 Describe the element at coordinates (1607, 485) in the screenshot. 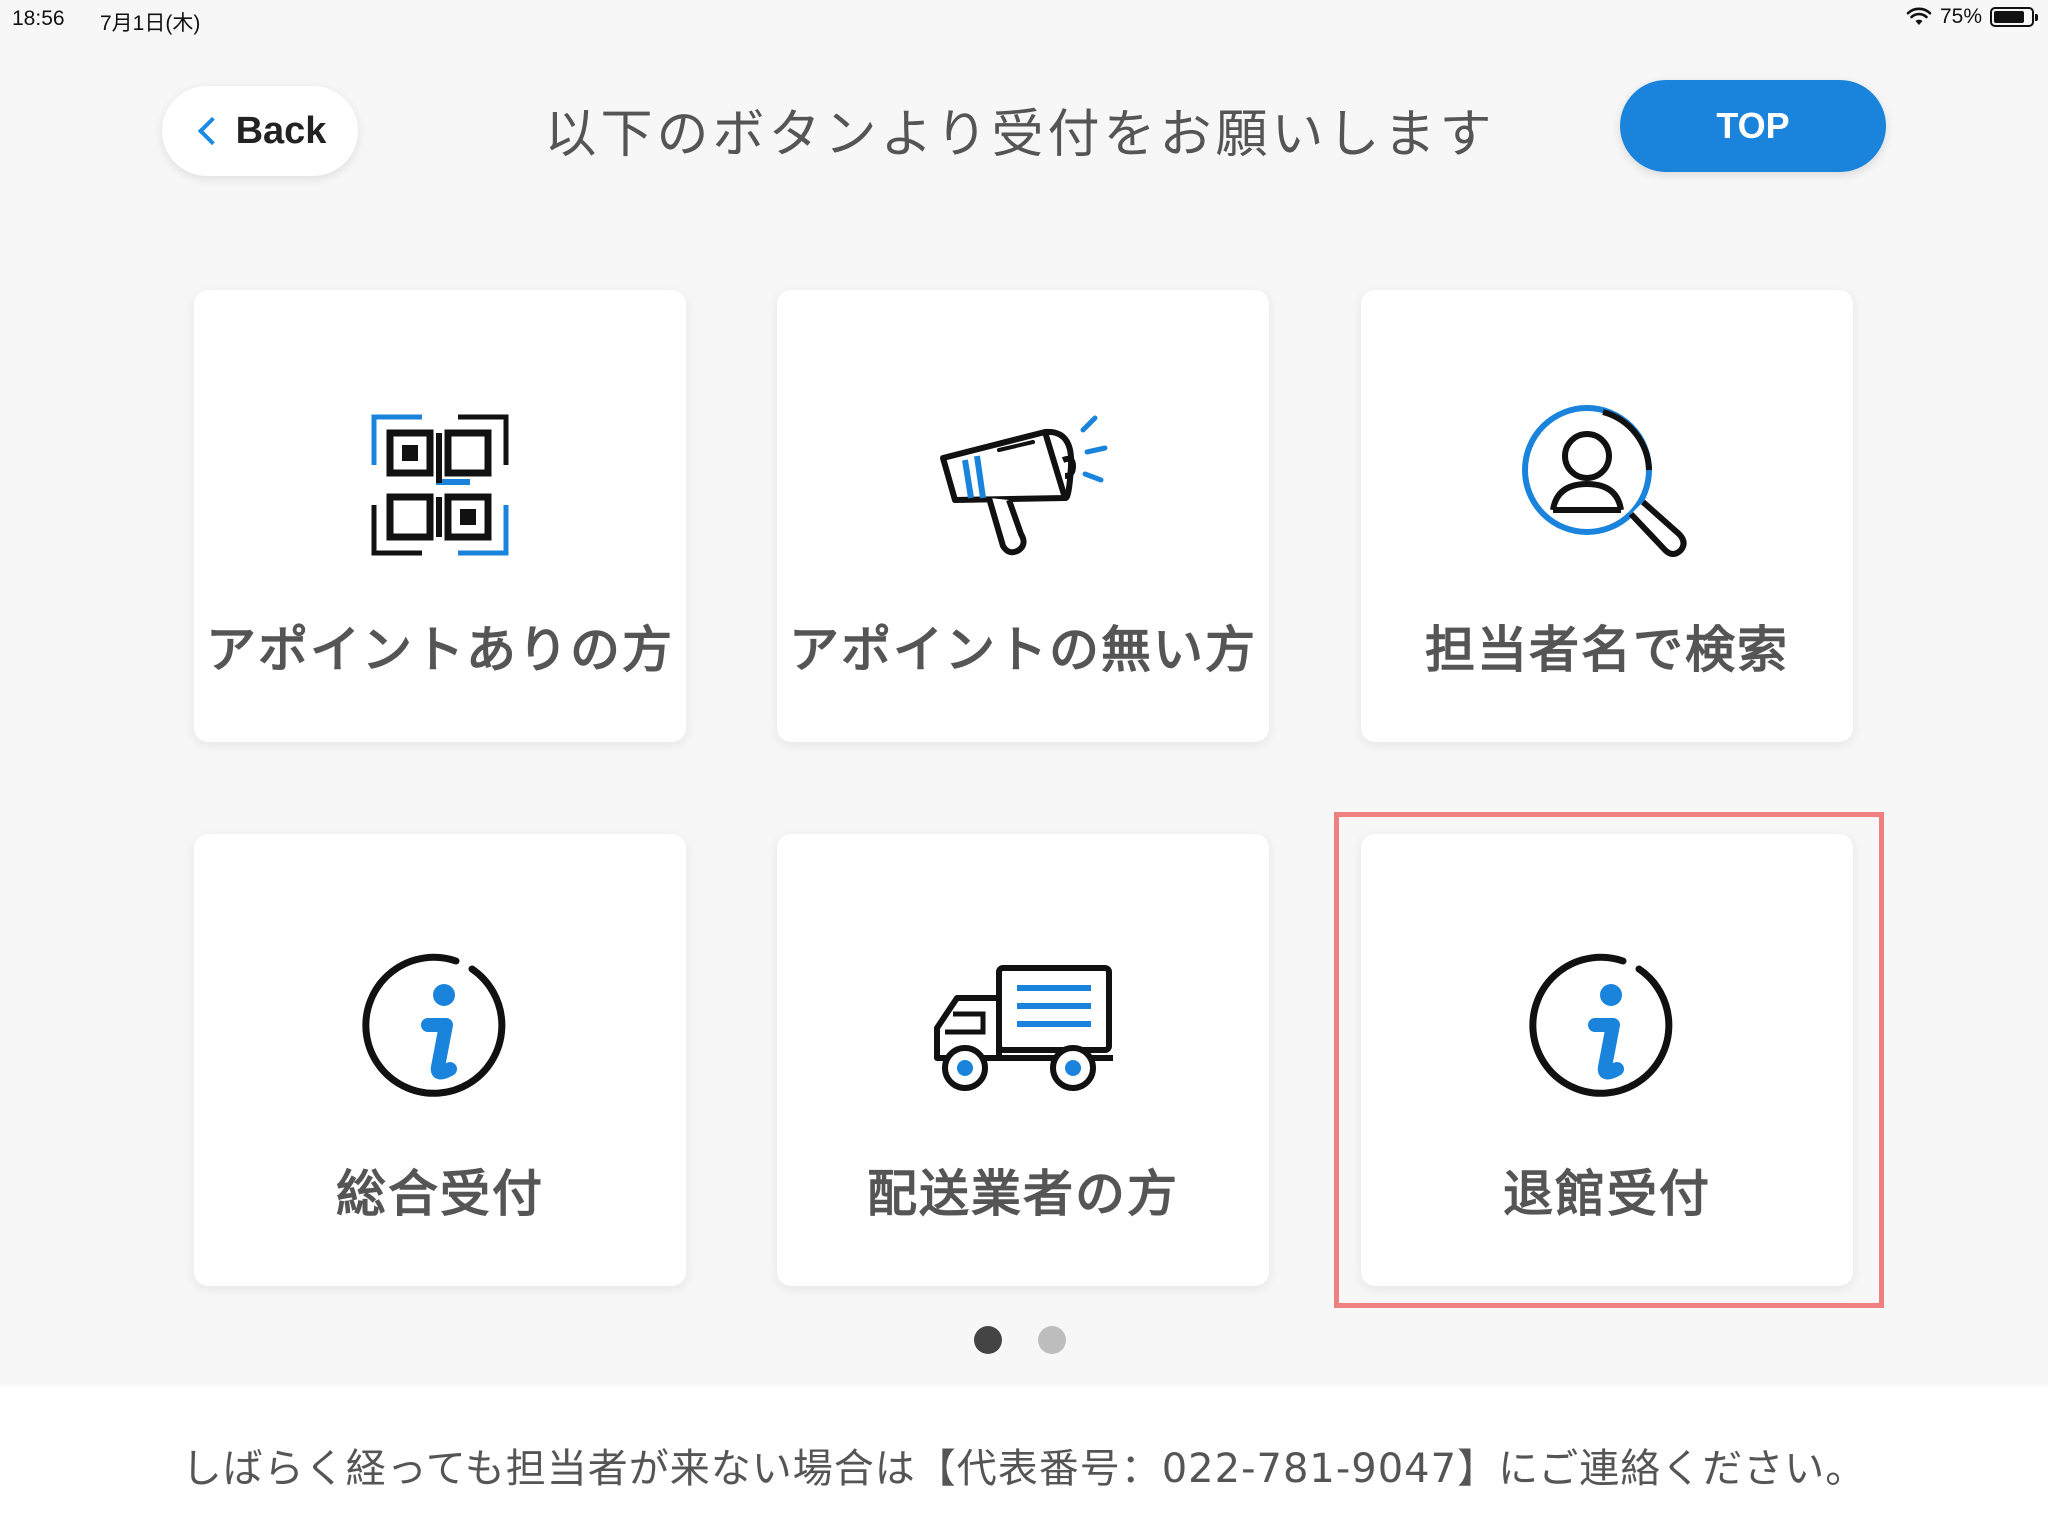

I see `person-search-icon` at that location.